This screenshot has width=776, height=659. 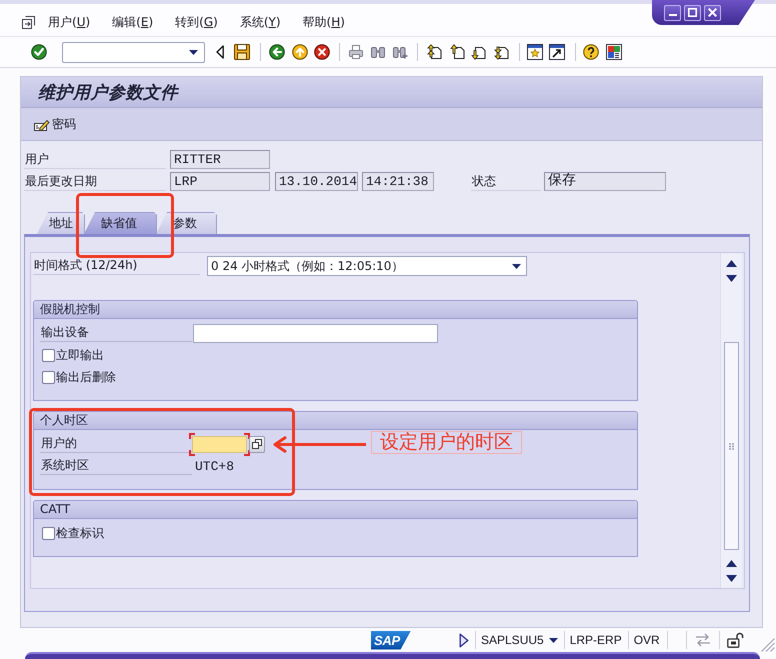 I want to click on close-button, so click(x=712, y=12).